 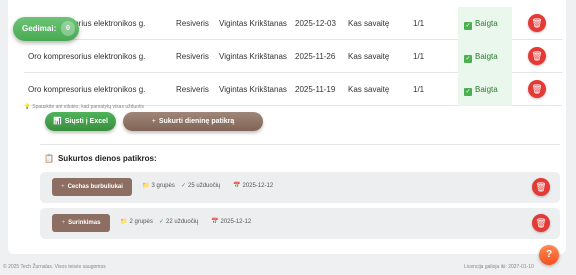 I want to click on groups-count: 📁 3 grupės, so click(x=158, y=185).